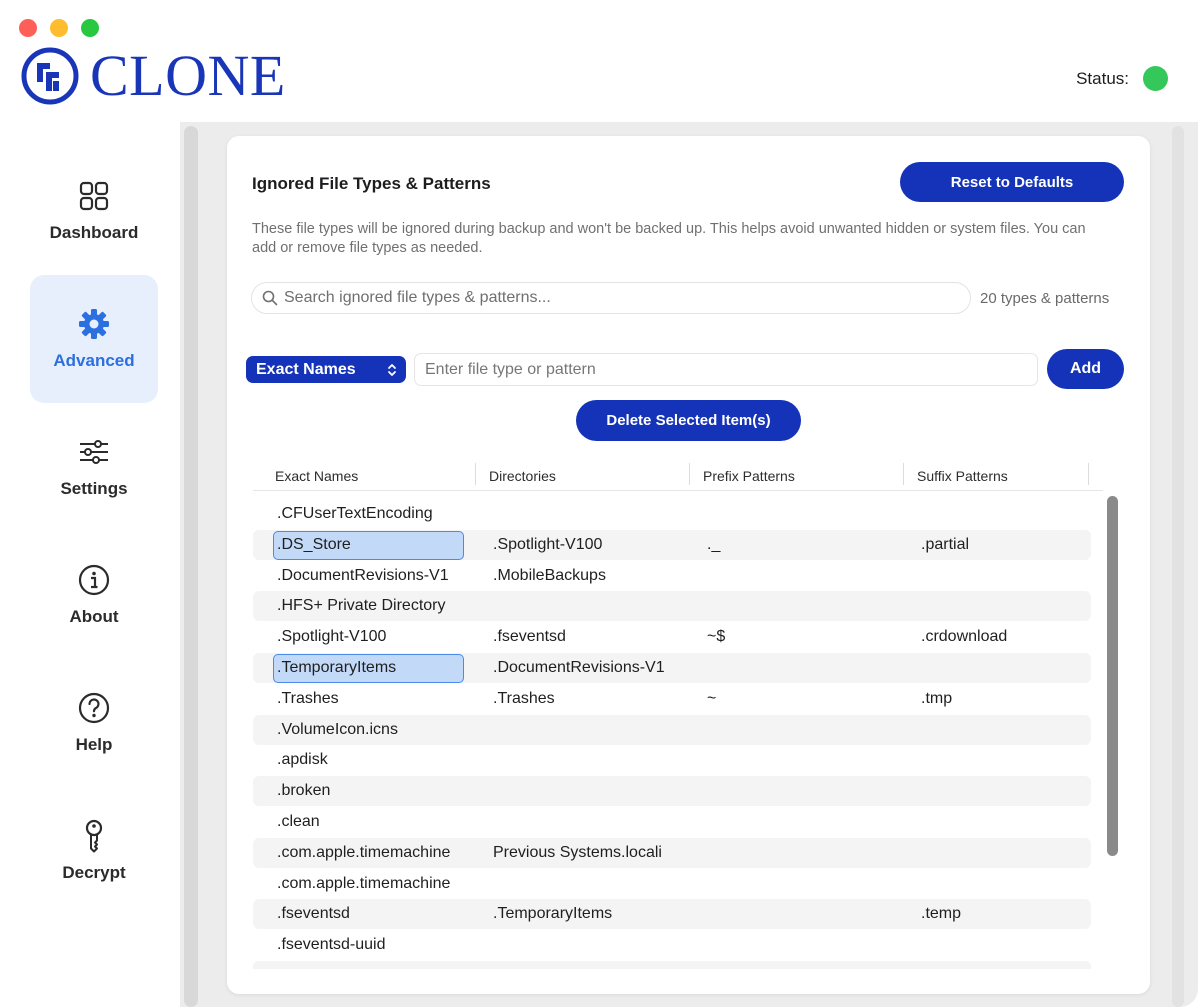  I want to click on table-row: .TemporaryItems .DocumentRevisions-V1, so click(672, 668).